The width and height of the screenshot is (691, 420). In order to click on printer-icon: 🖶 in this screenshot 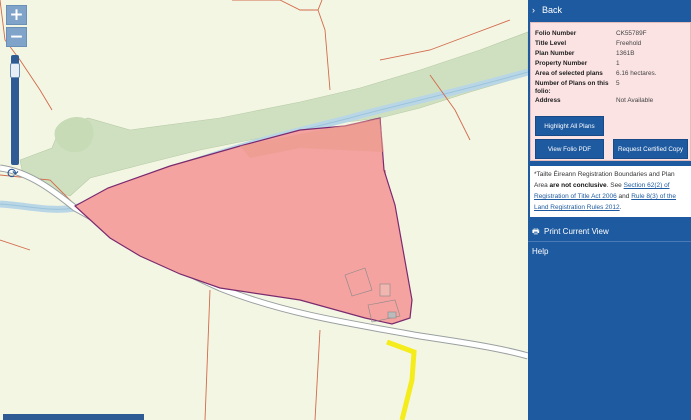, I will do `click(536, 231)`.